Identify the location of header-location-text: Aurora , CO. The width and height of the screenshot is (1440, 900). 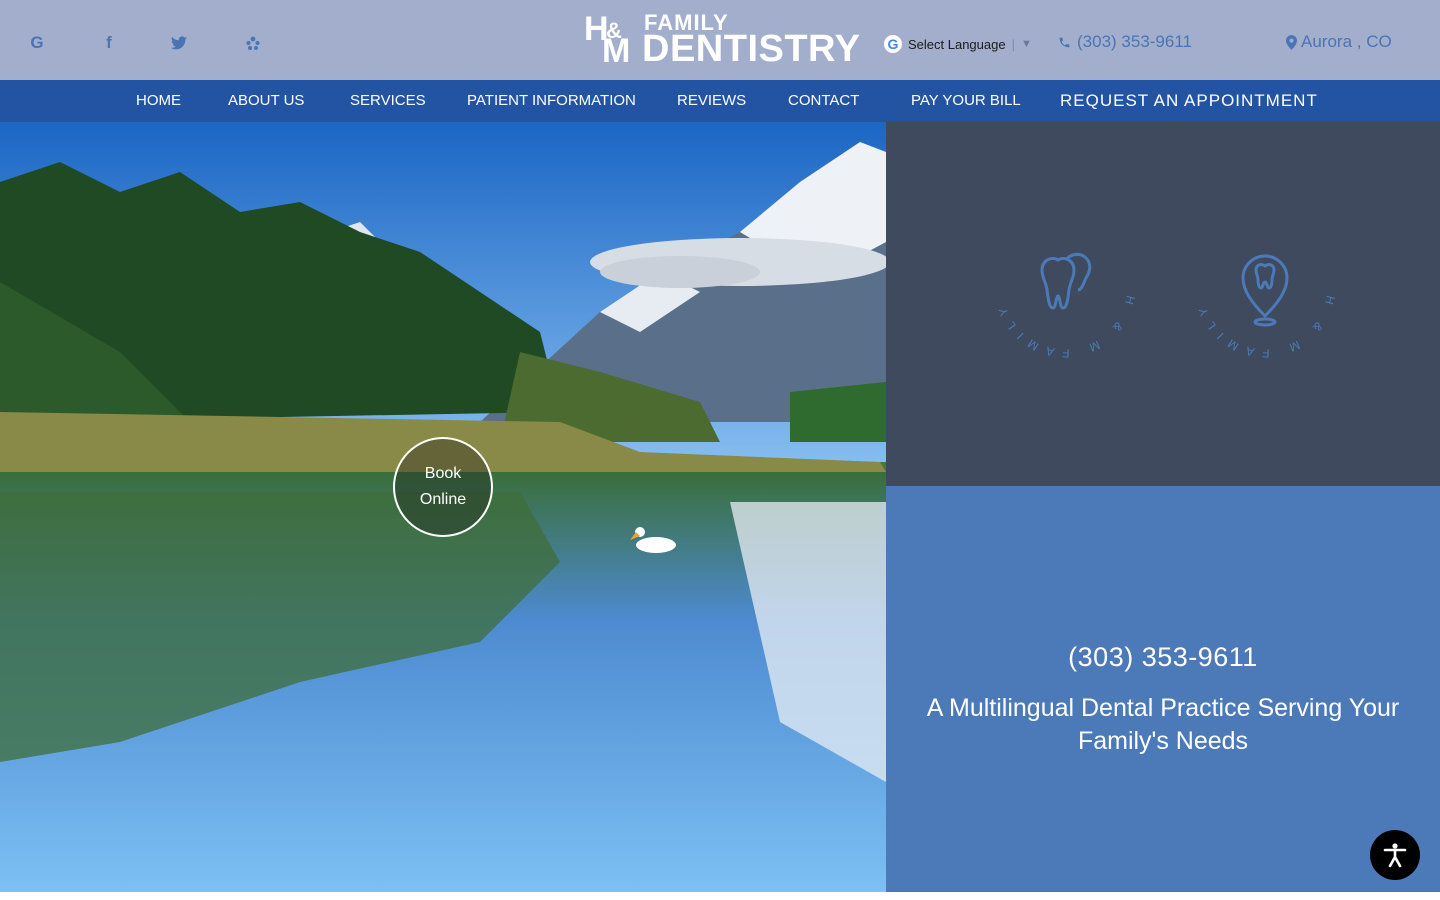
(1346, 41).